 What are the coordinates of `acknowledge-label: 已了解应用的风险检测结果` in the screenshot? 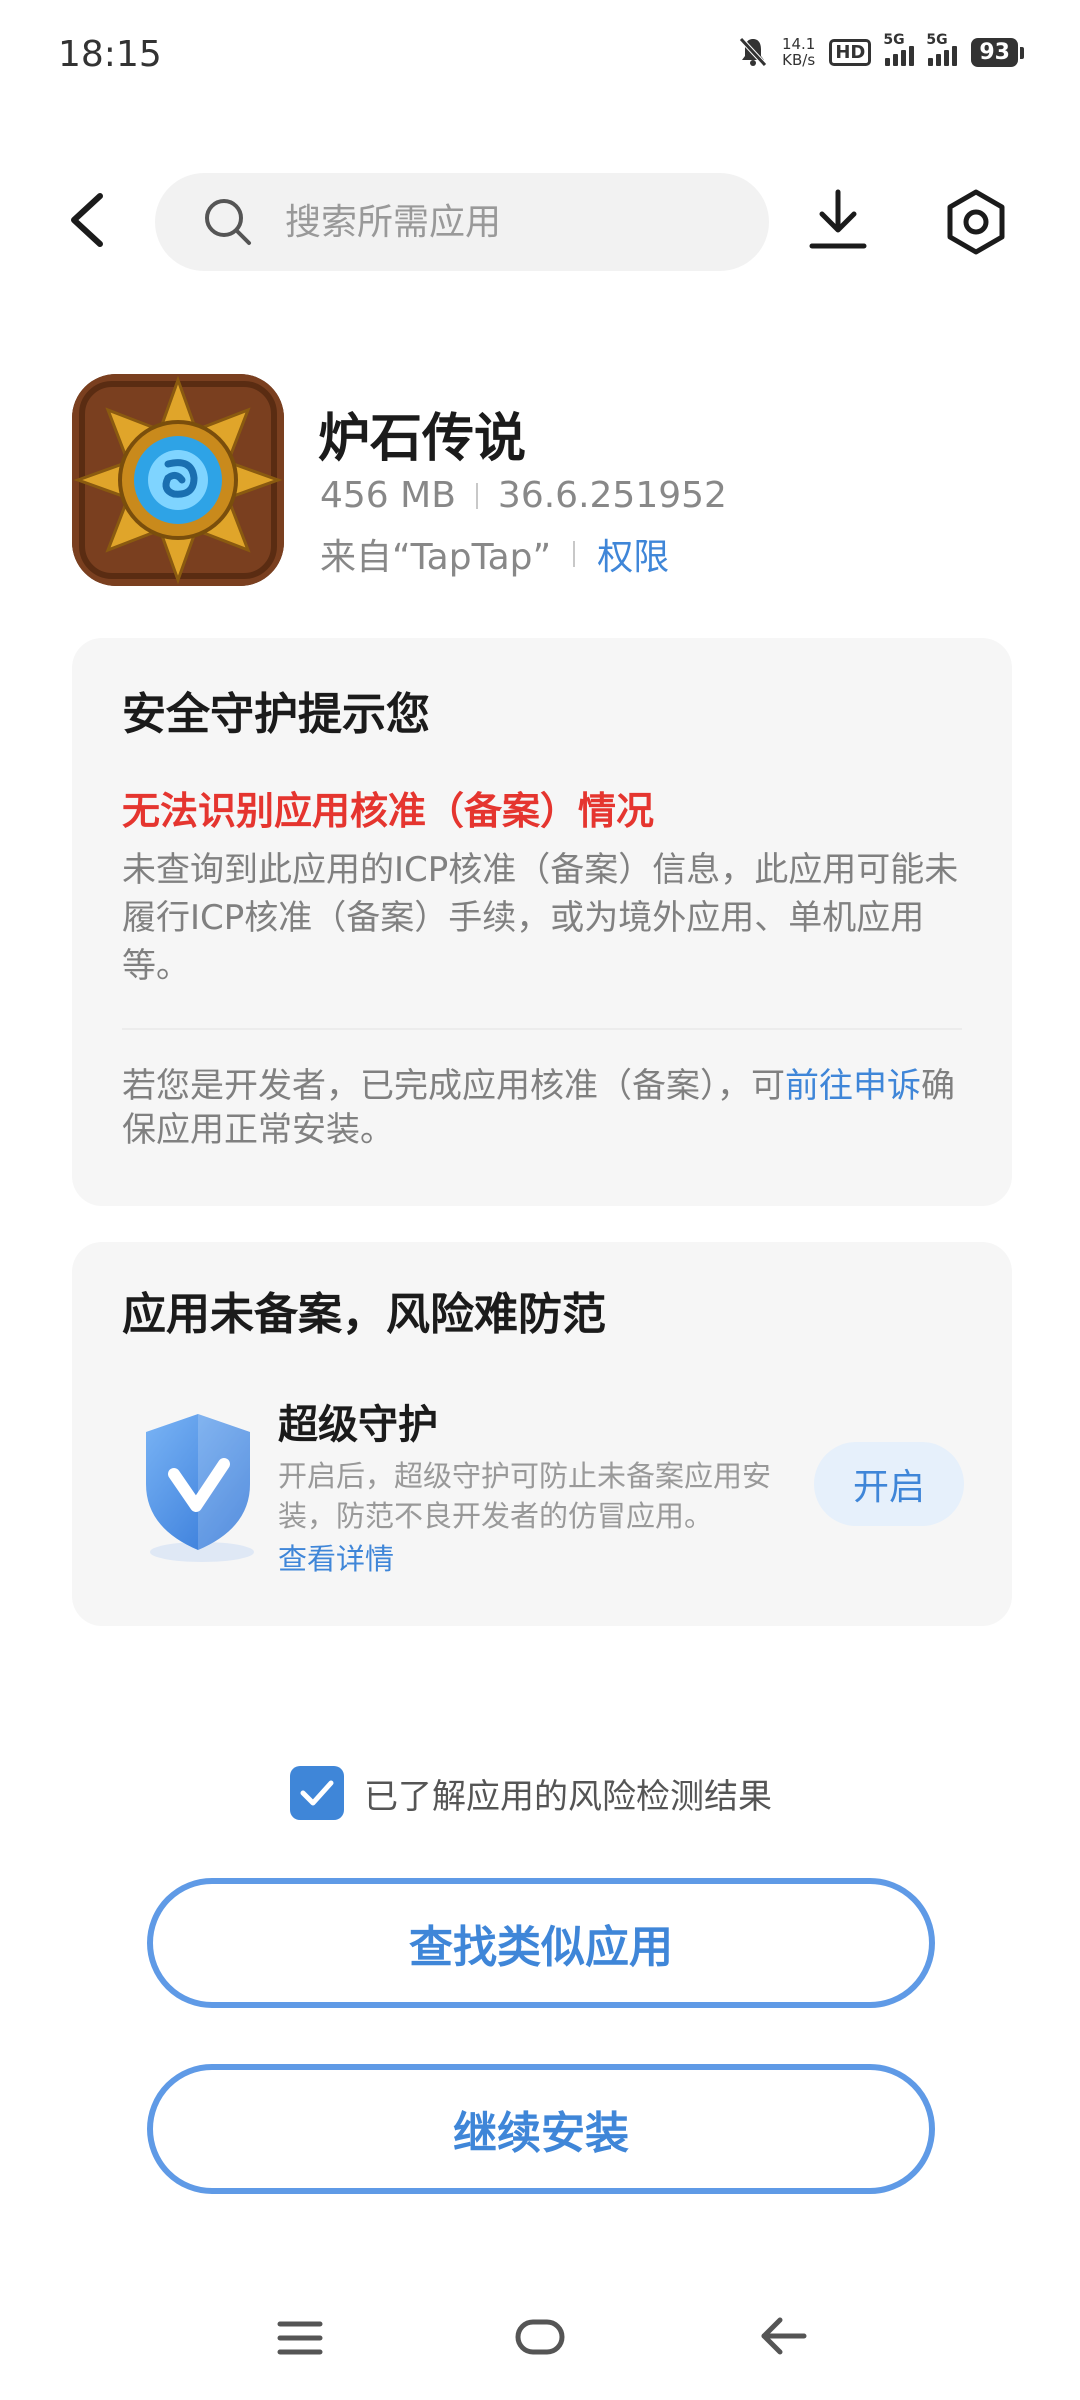 It's located at (568, 1796).